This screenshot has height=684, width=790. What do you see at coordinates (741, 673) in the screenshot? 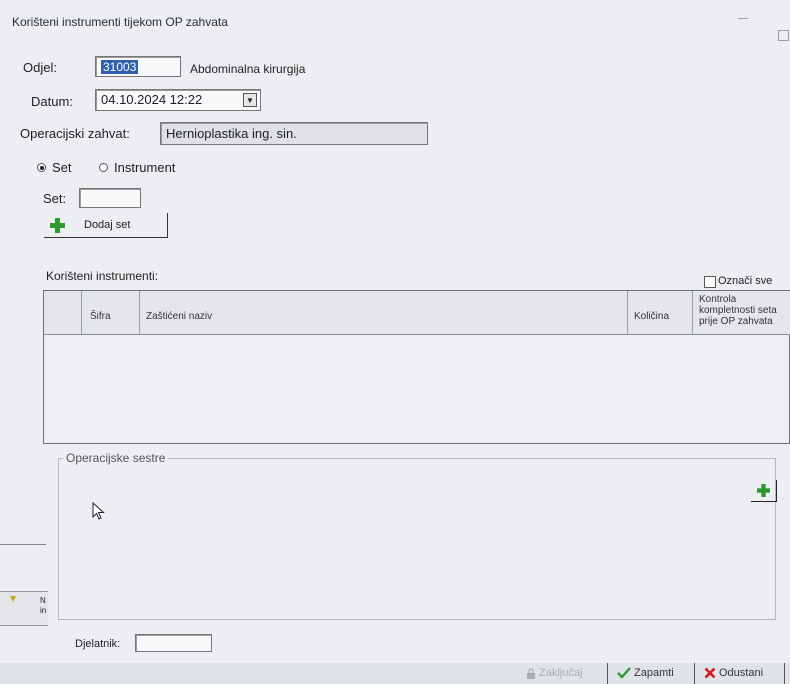
I see `cancel-label: Odustani` at bounding box center [741, 673].